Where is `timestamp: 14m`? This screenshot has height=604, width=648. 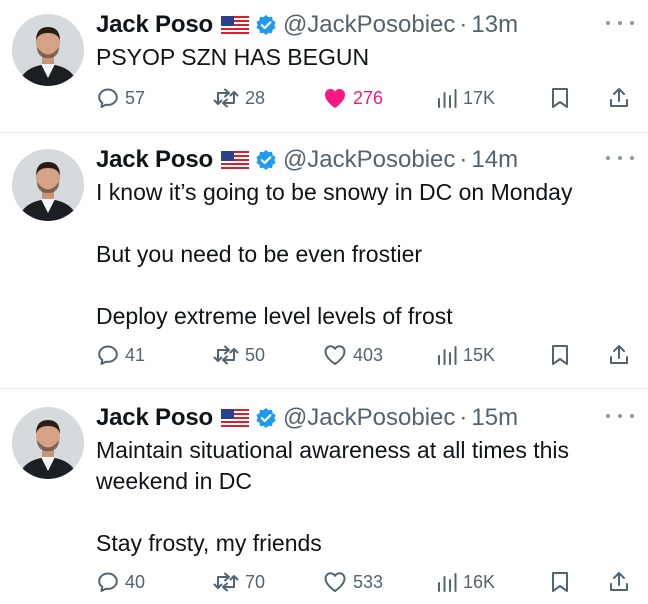 timestamp: 14m is located at coordinates (494, 160).